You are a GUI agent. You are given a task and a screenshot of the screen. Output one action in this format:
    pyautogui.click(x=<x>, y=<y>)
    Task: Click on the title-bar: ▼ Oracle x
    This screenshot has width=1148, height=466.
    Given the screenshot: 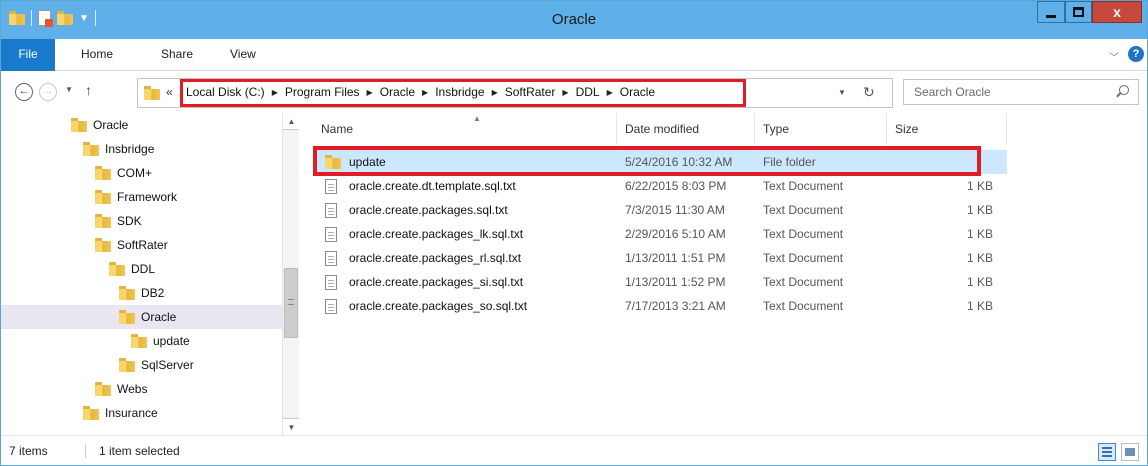 What is the action you would take?
    pyautogui.click(x=574, y=20)
    